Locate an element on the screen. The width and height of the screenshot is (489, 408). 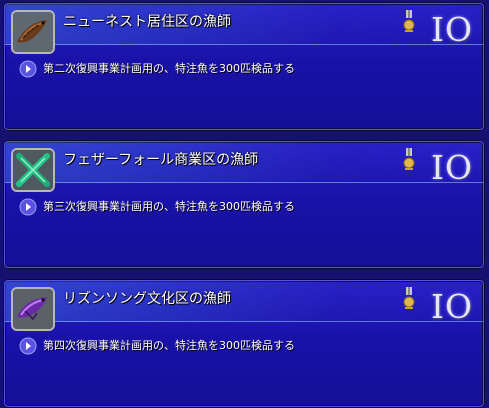
objective-text: 第二次復興事業計画用の、特注魚を300匹検品する is located at coordinates (169, 68).